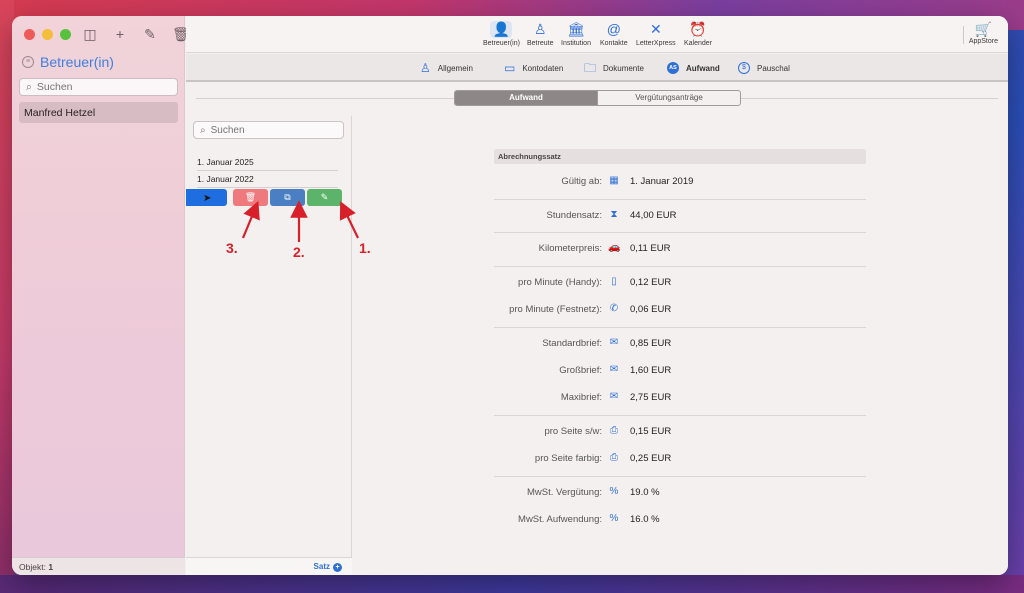 This screenshot has height=593, width=1024. What do you see at coordinates (650, 431) in the screenshot?
I see `row-value: 0,15 EUR` at bounding box center [650, 431].